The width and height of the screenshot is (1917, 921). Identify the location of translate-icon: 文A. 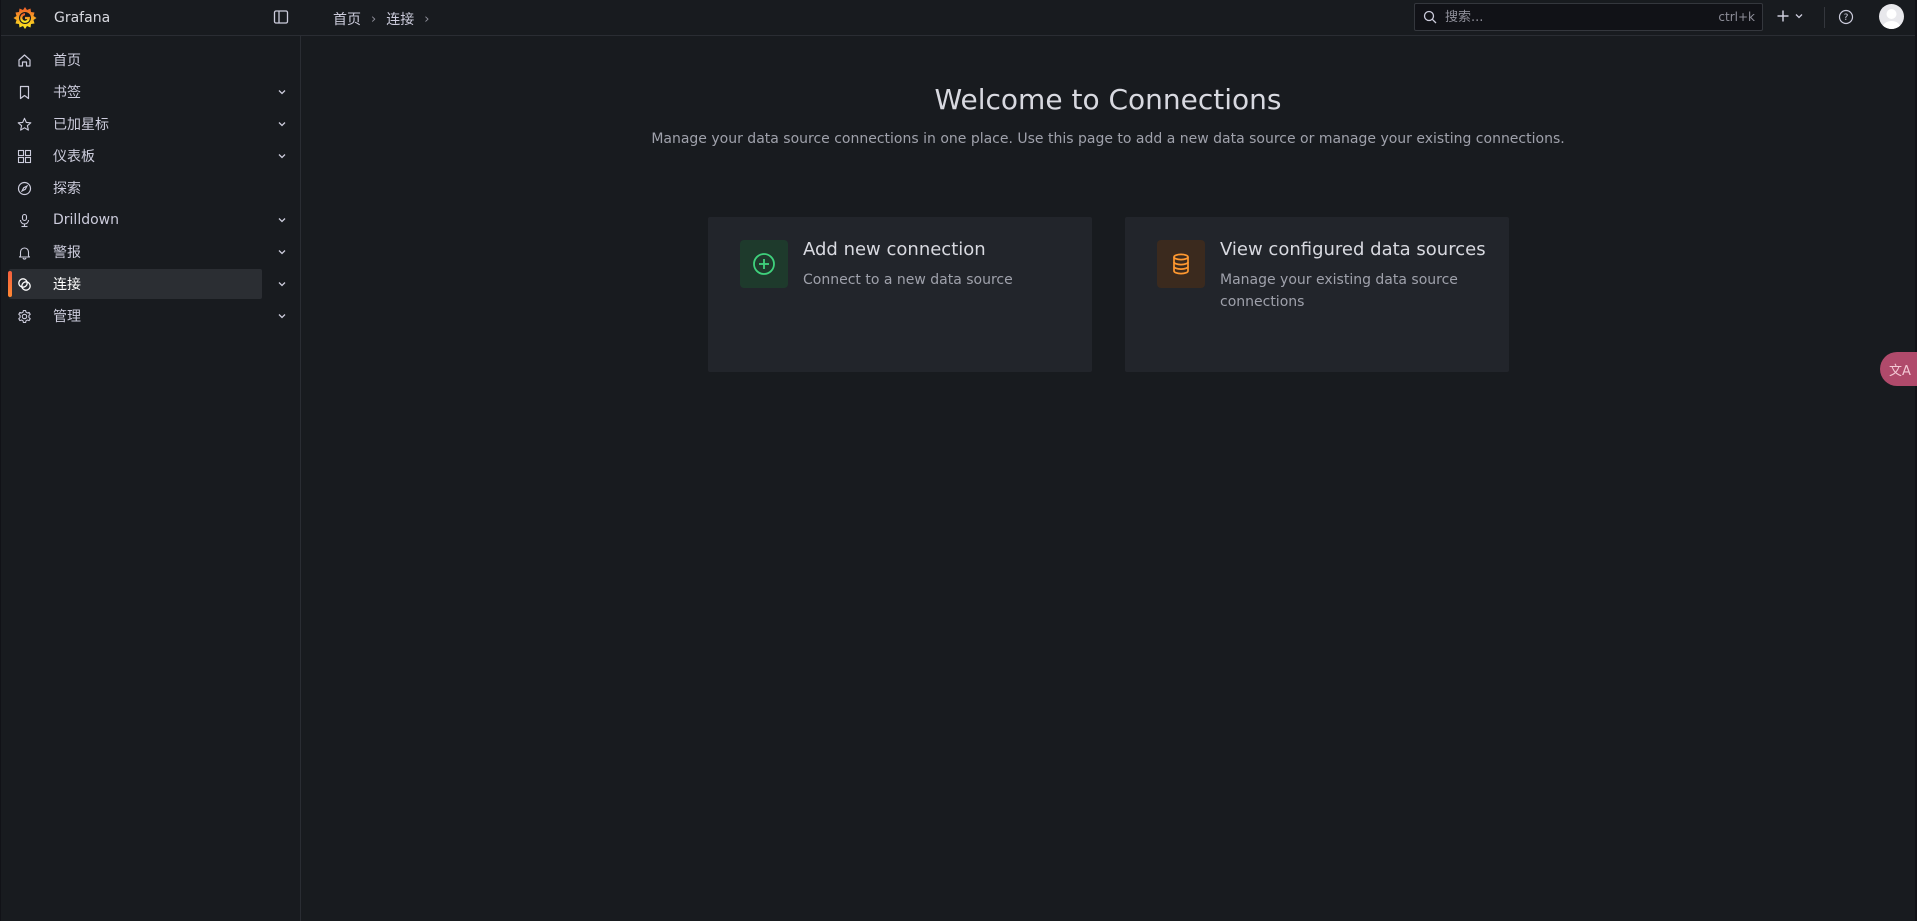
(1900, 371).